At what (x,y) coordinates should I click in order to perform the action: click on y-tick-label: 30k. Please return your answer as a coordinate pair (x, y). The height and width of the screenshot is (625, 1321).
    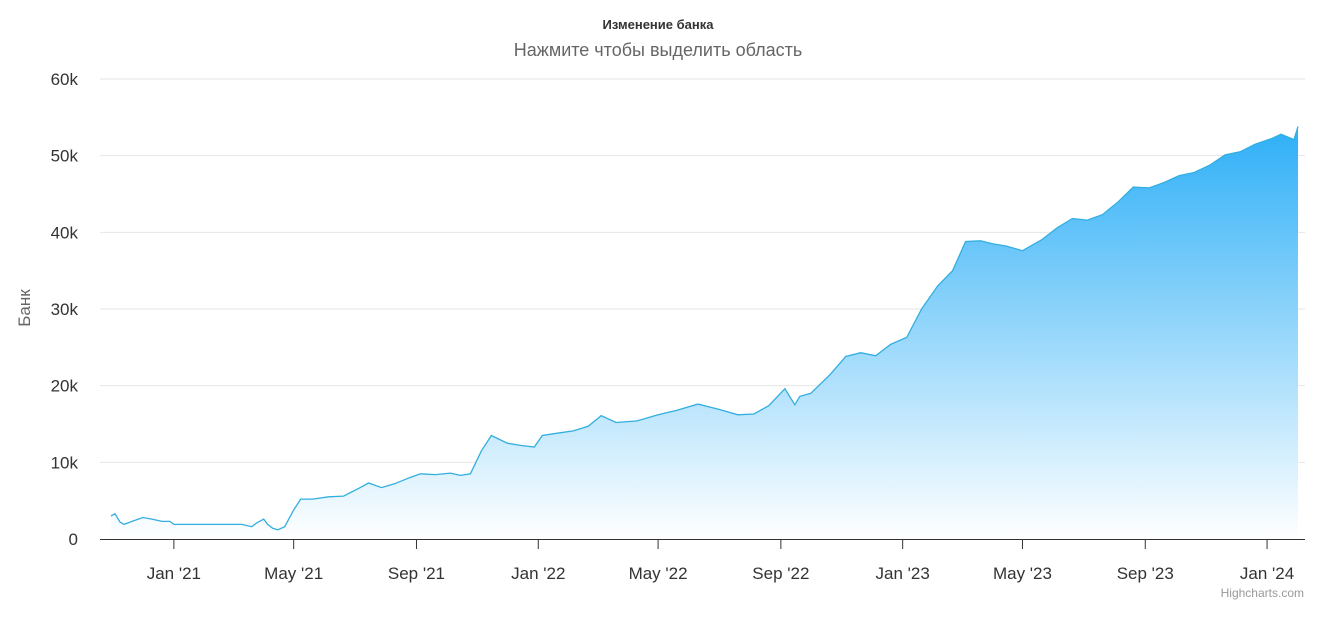
    Looking at the image, I should click on (65, 309).